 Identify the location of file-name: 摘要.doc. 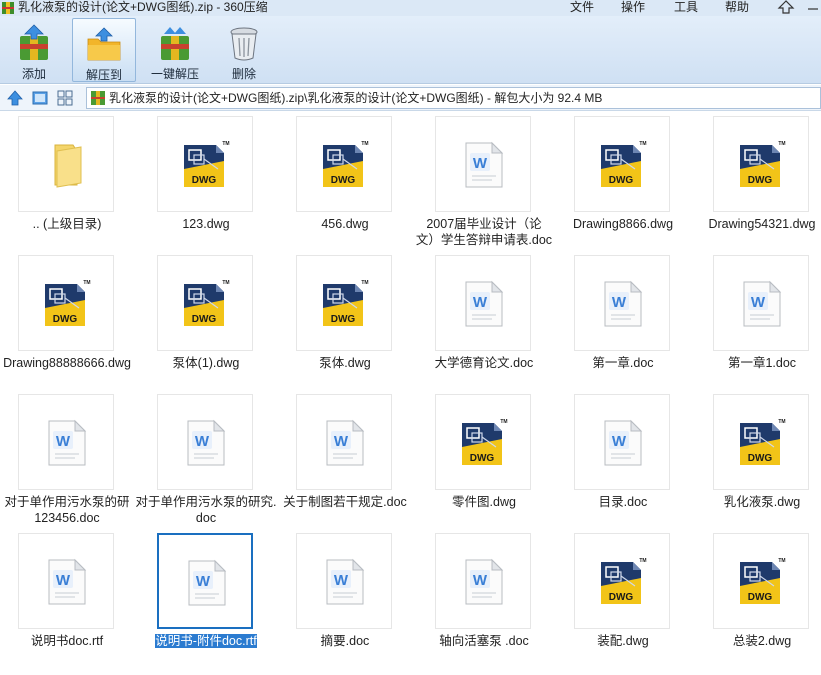
(345, 641).